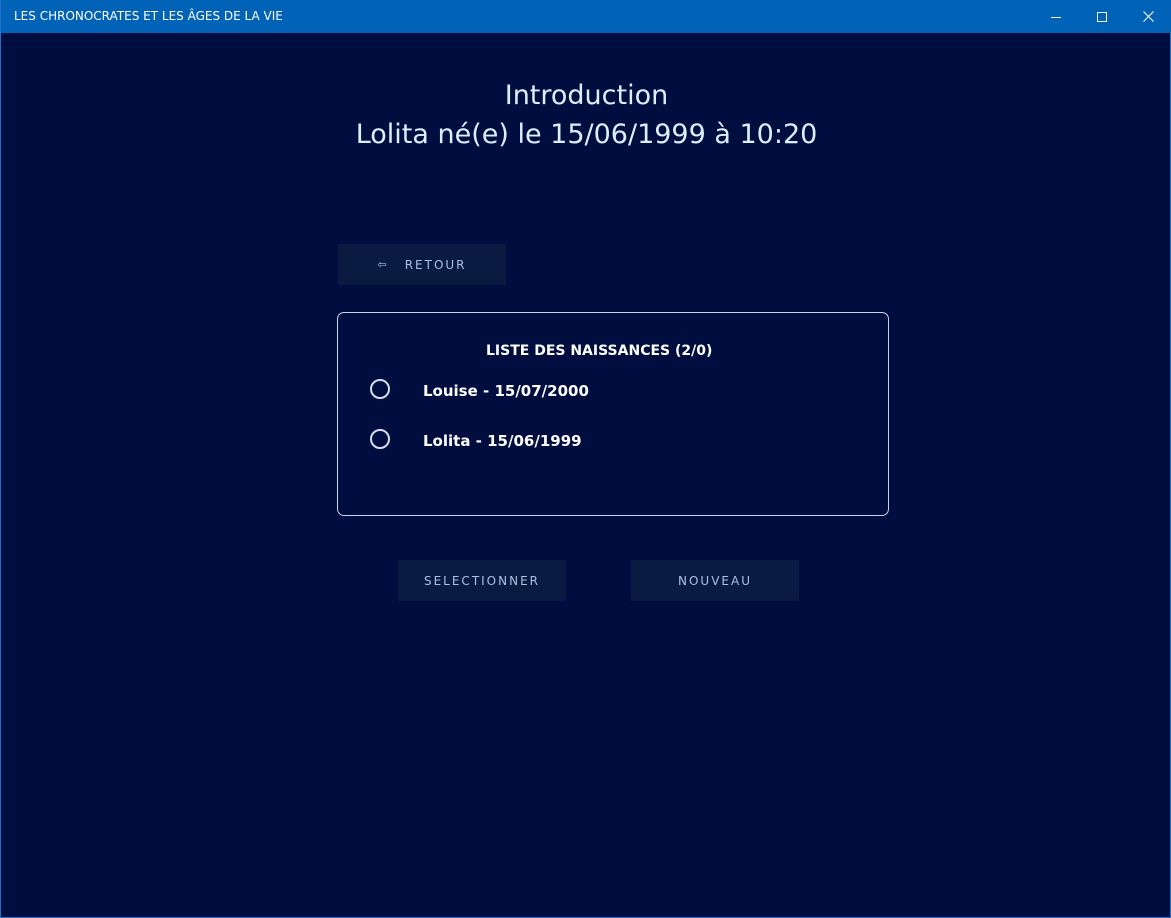  I want to click on minimize-icon, so click(1056, 17).